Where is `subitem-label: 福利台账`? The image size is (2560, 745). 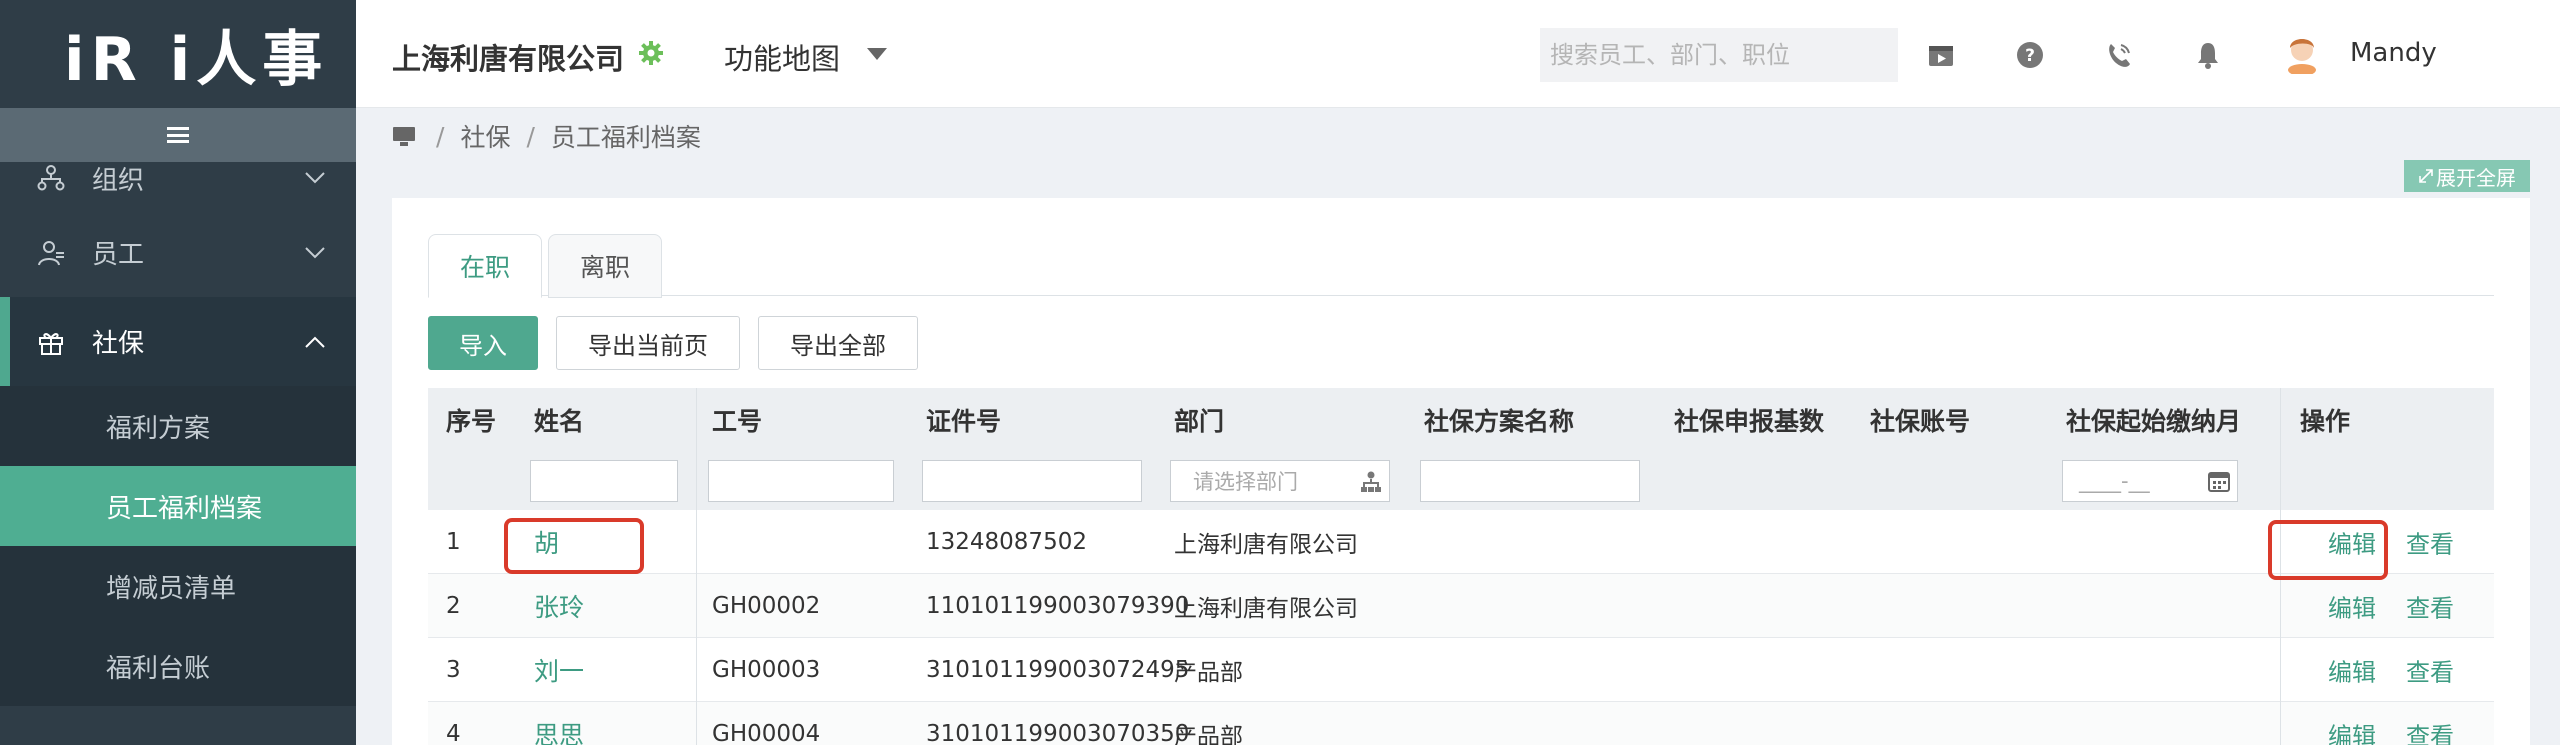 subitem-label: 福利台账 is located at coordinates (158, 668).